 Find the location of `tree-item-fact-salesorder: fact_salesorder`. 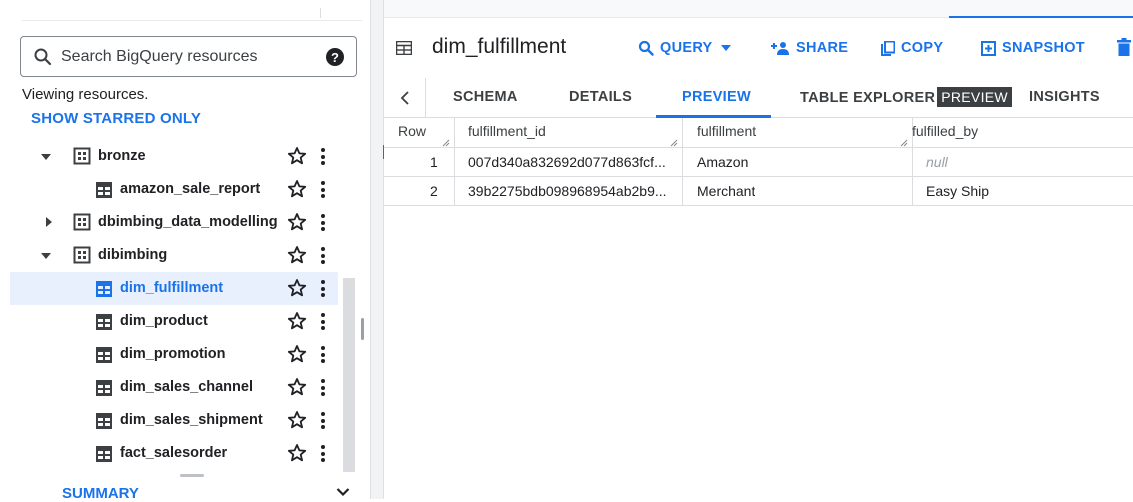

tree-item-fact-salesorder: fact_salesorder is located at coordinates (174, 453).